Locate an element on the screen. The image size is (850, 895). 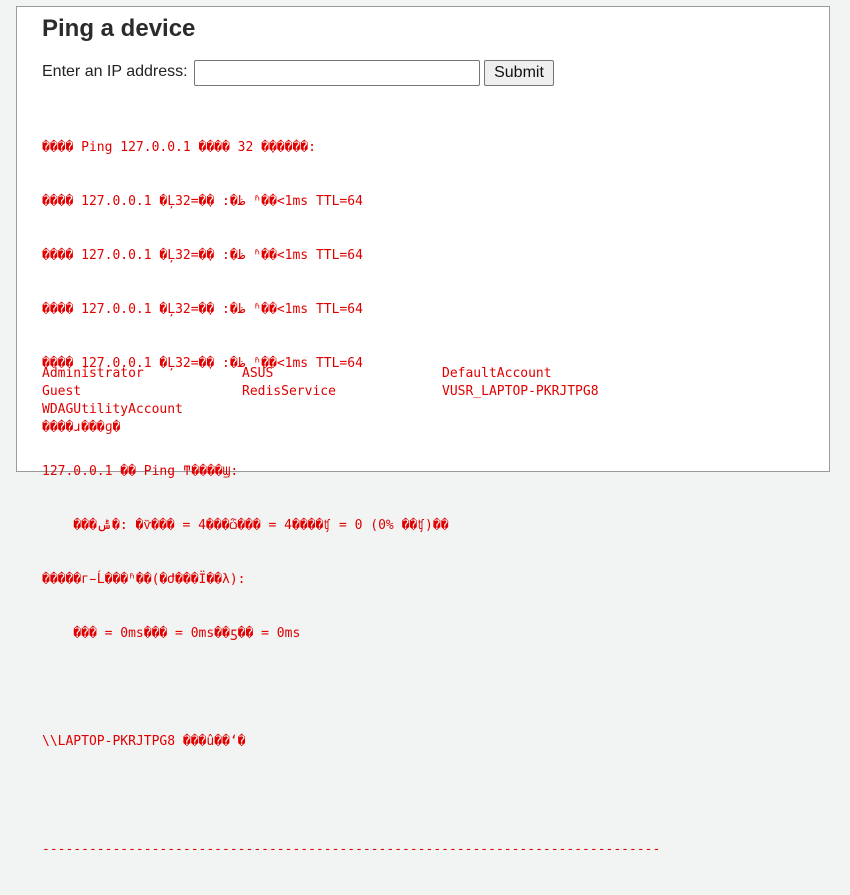
page-title: Ping a device is located at coordinates (119, 28).